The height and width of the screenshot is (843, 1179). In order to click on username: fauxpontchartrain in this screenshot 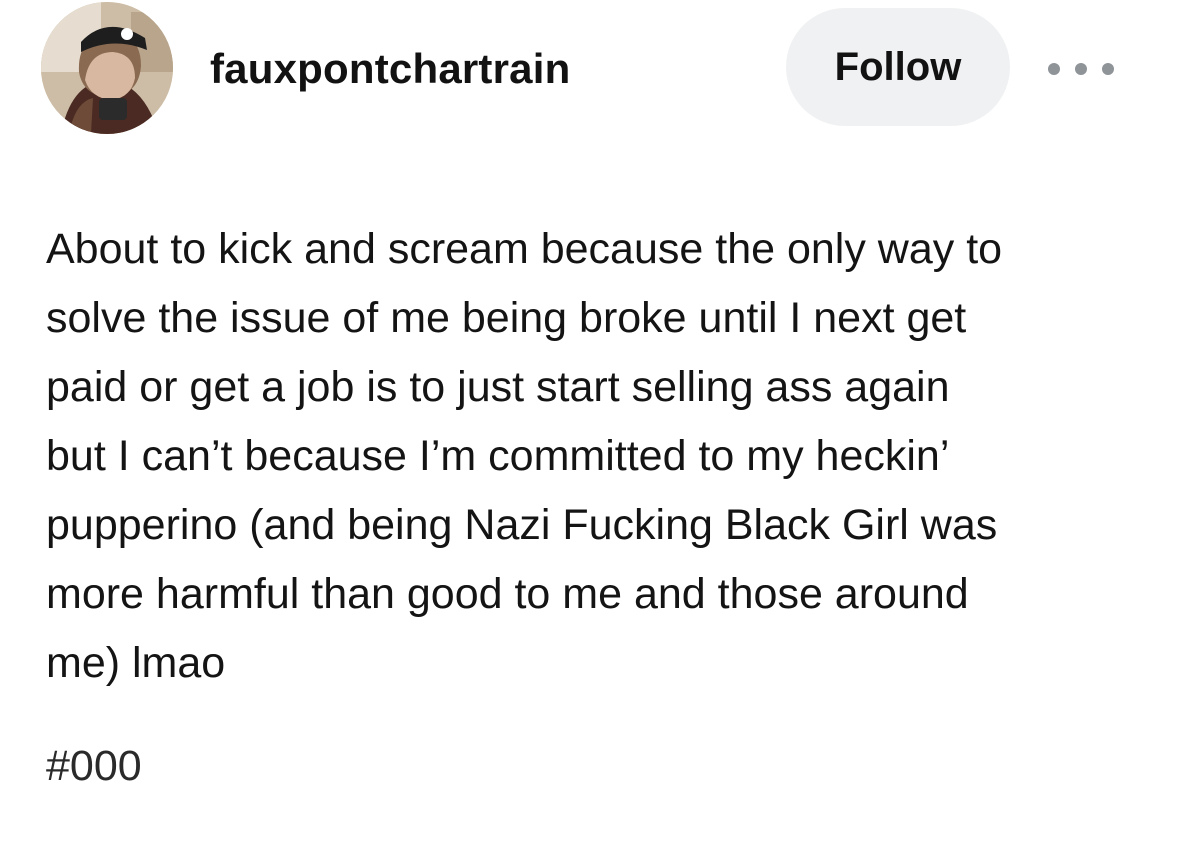, I will do `click(390, 69)`.